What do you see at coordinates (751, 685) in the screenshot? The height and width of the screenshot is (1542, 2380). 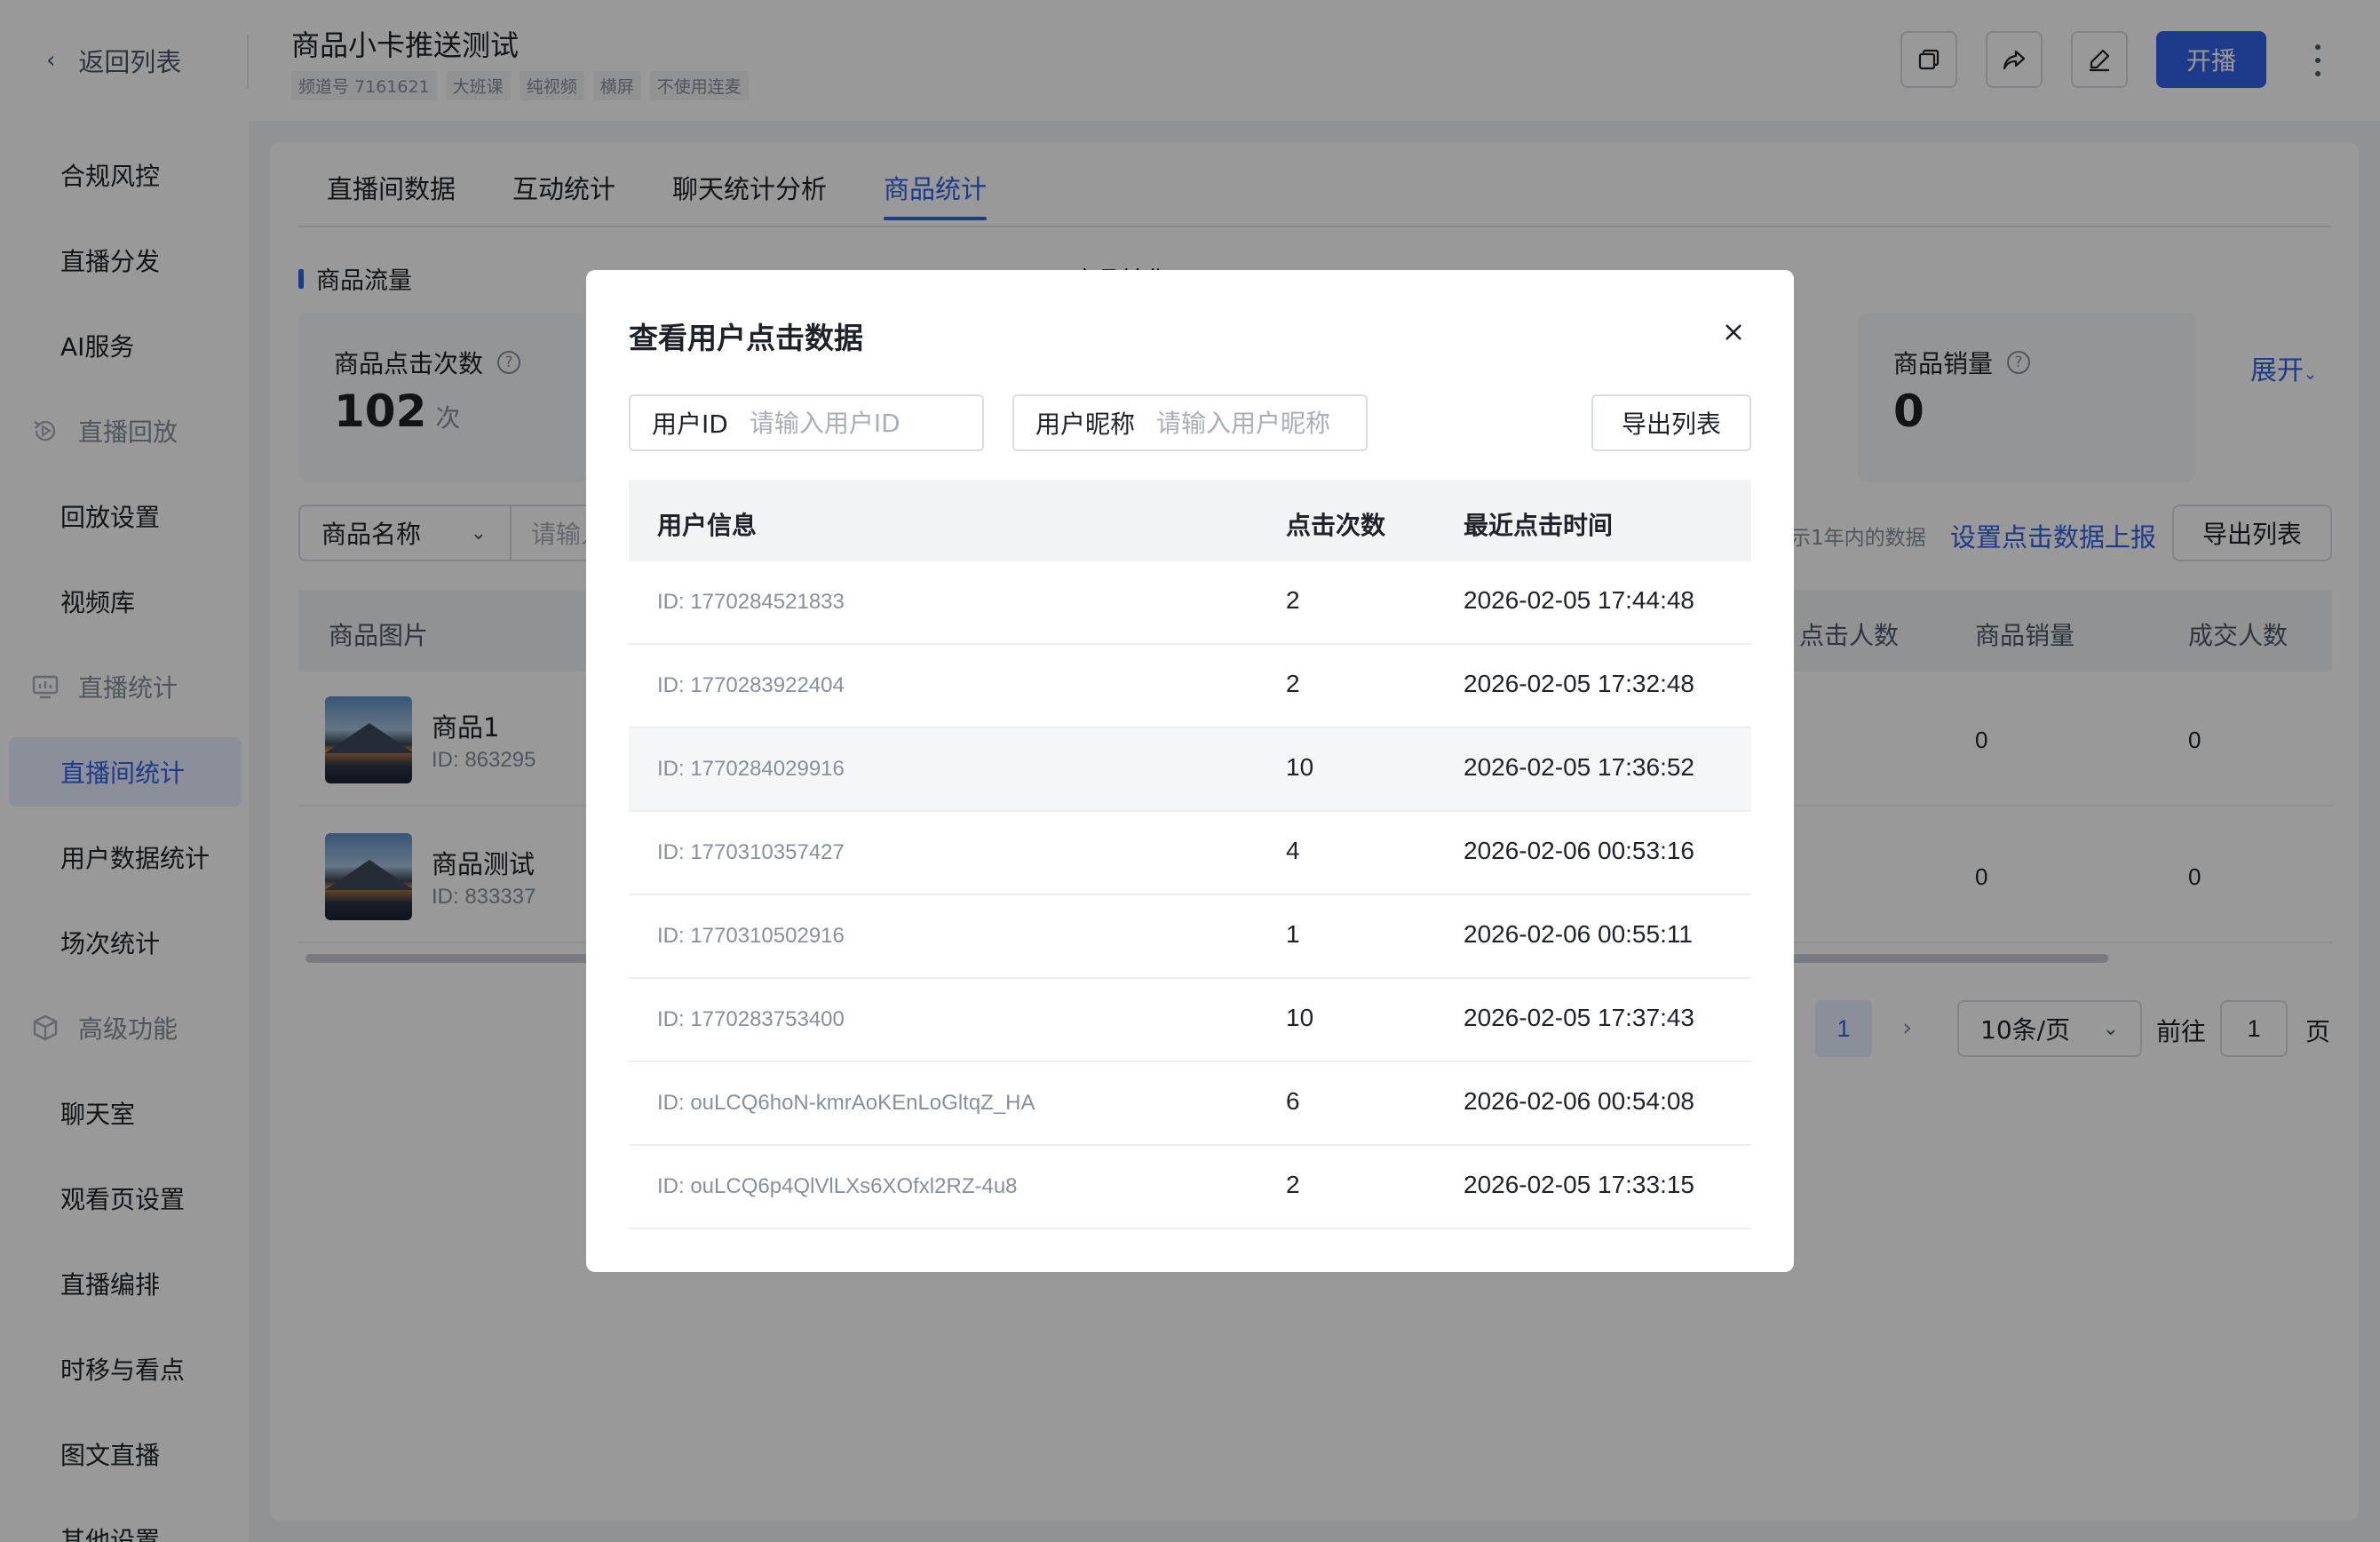 I see `cell-user-id: ID: 1770283922404` at bounding box center [751, 685].